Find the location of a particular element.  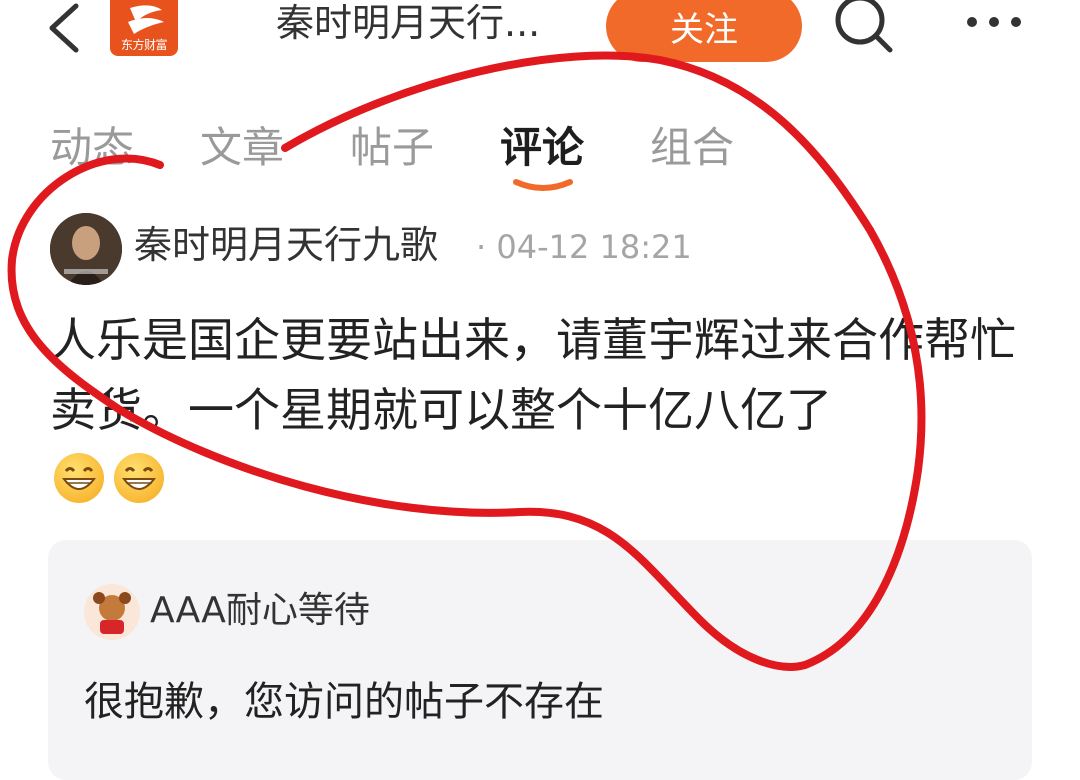

app-logo: 东方财富 is located at coordinates (144, 28).